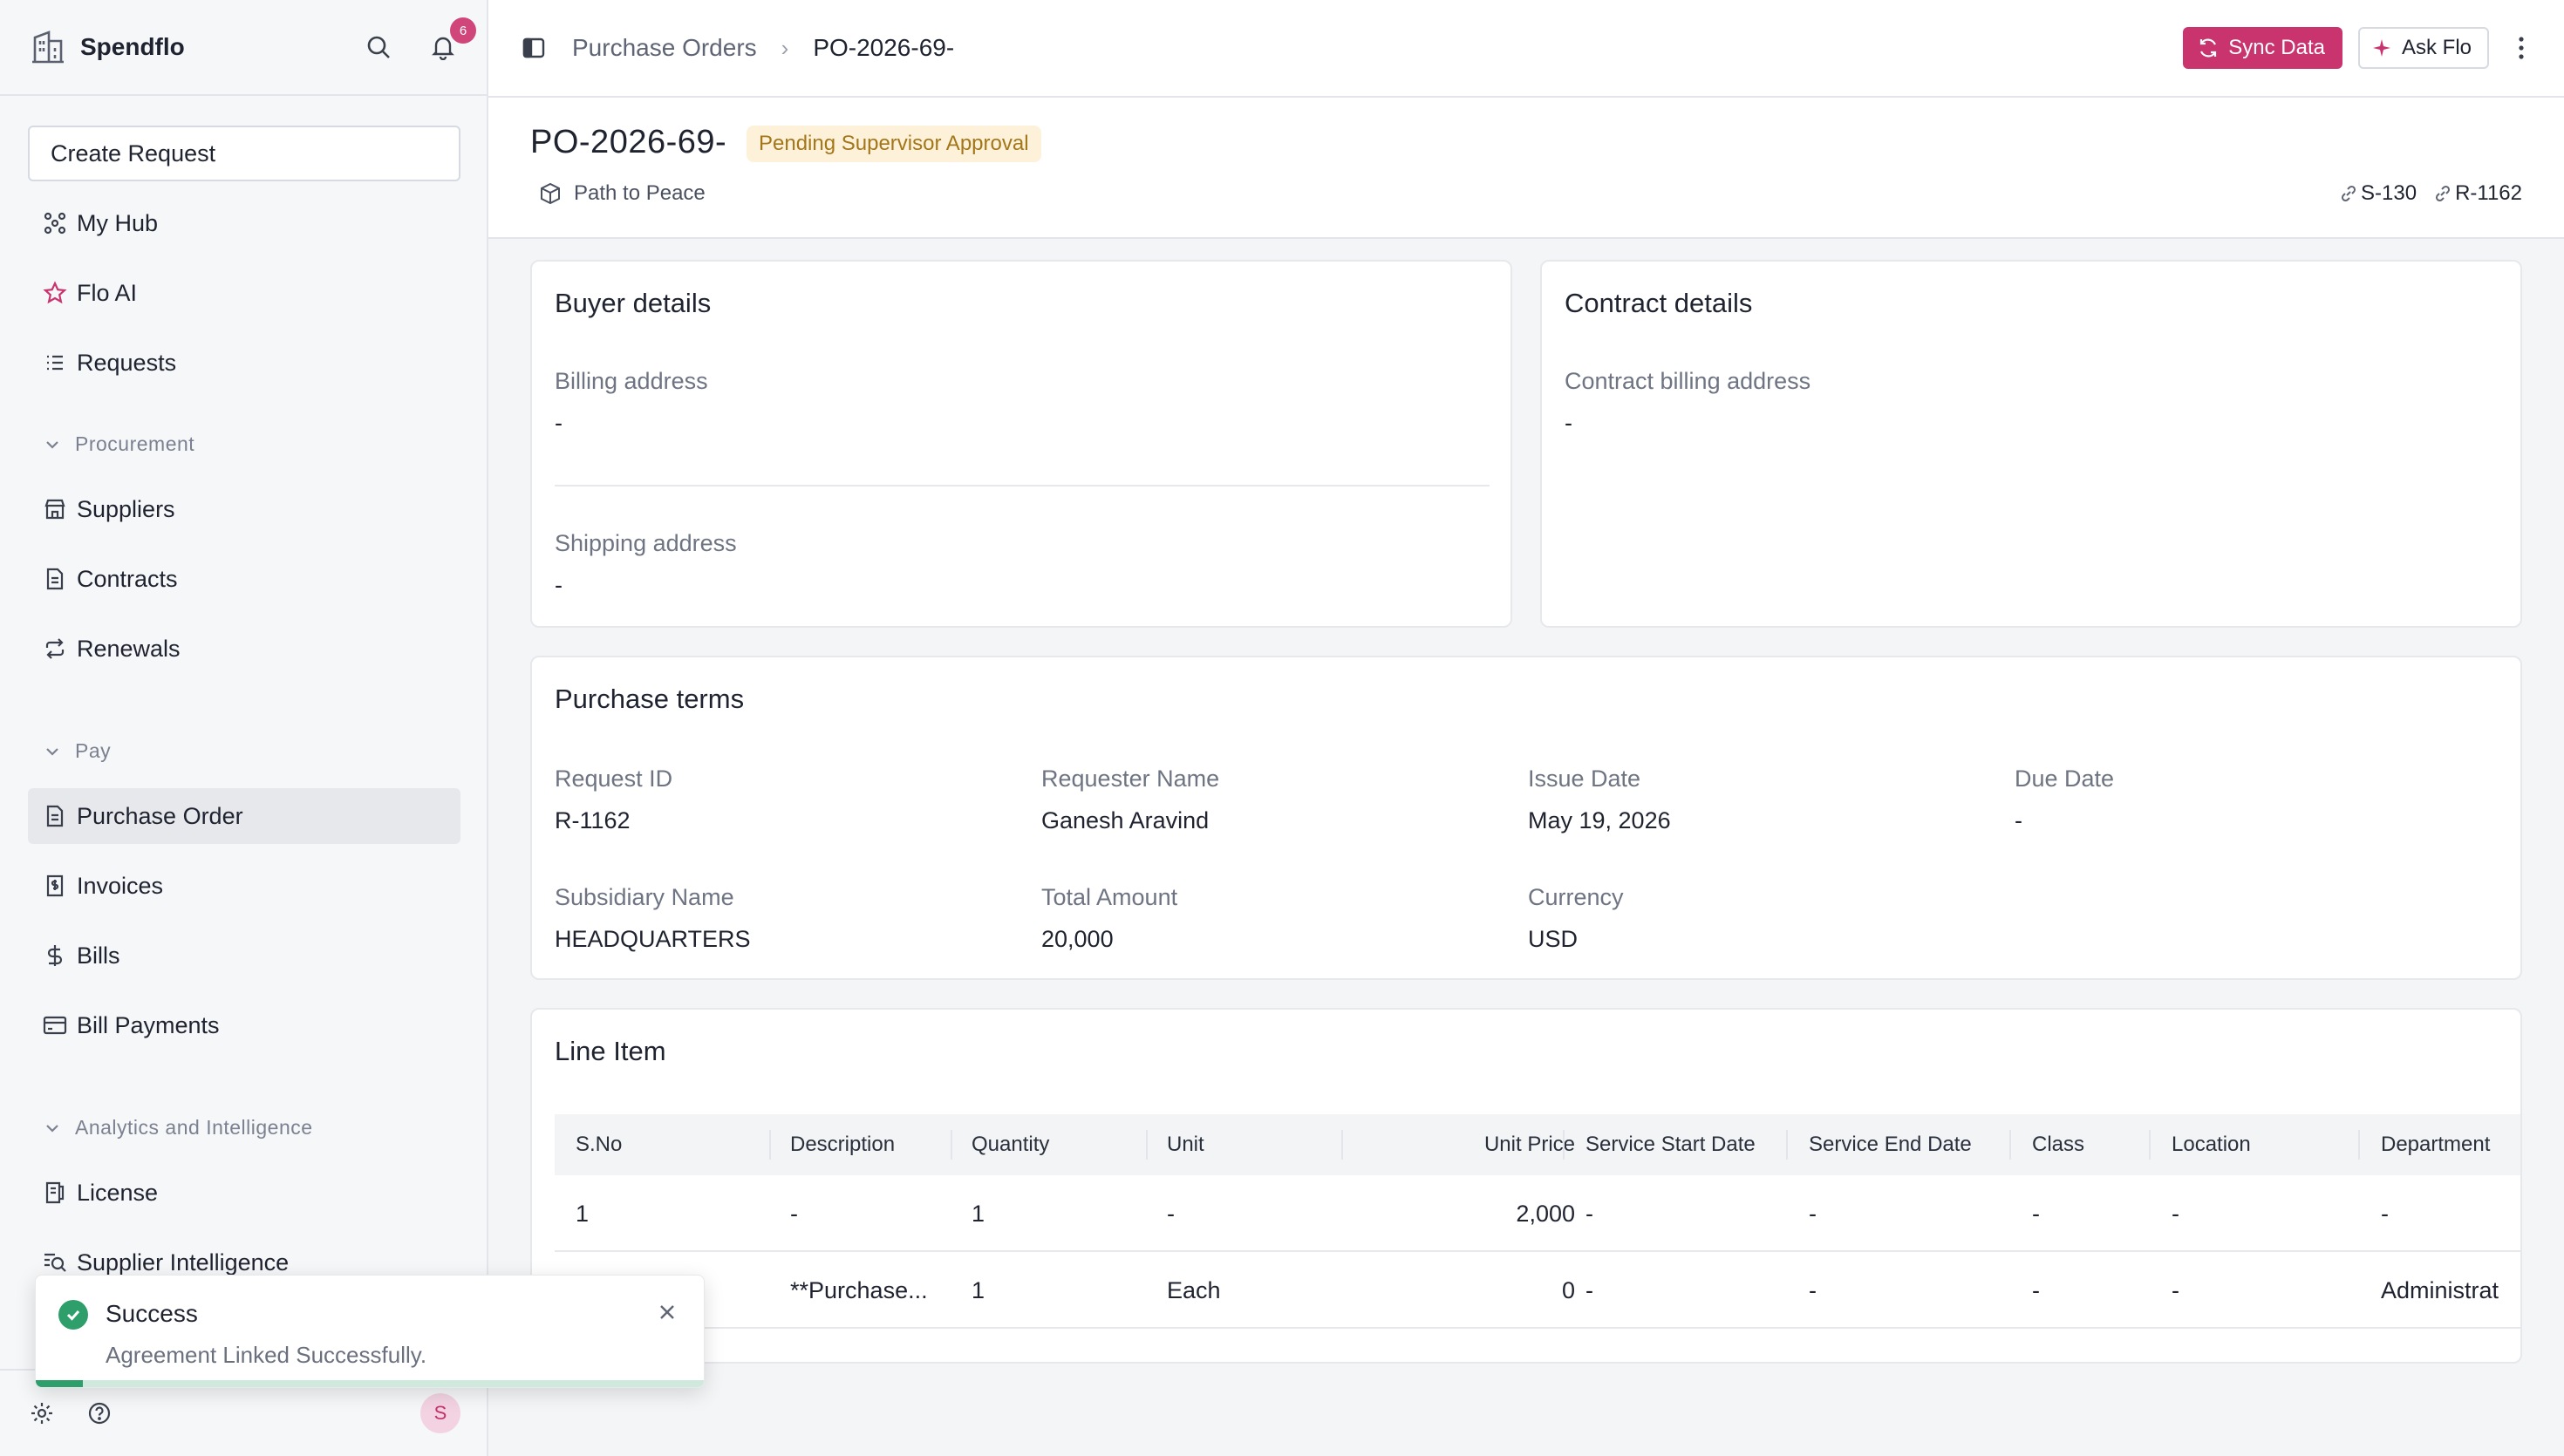  Describe the element at coordinates (243, 48) in the screenshot. I see `sidebar-header: Spendflo 6` at that location.